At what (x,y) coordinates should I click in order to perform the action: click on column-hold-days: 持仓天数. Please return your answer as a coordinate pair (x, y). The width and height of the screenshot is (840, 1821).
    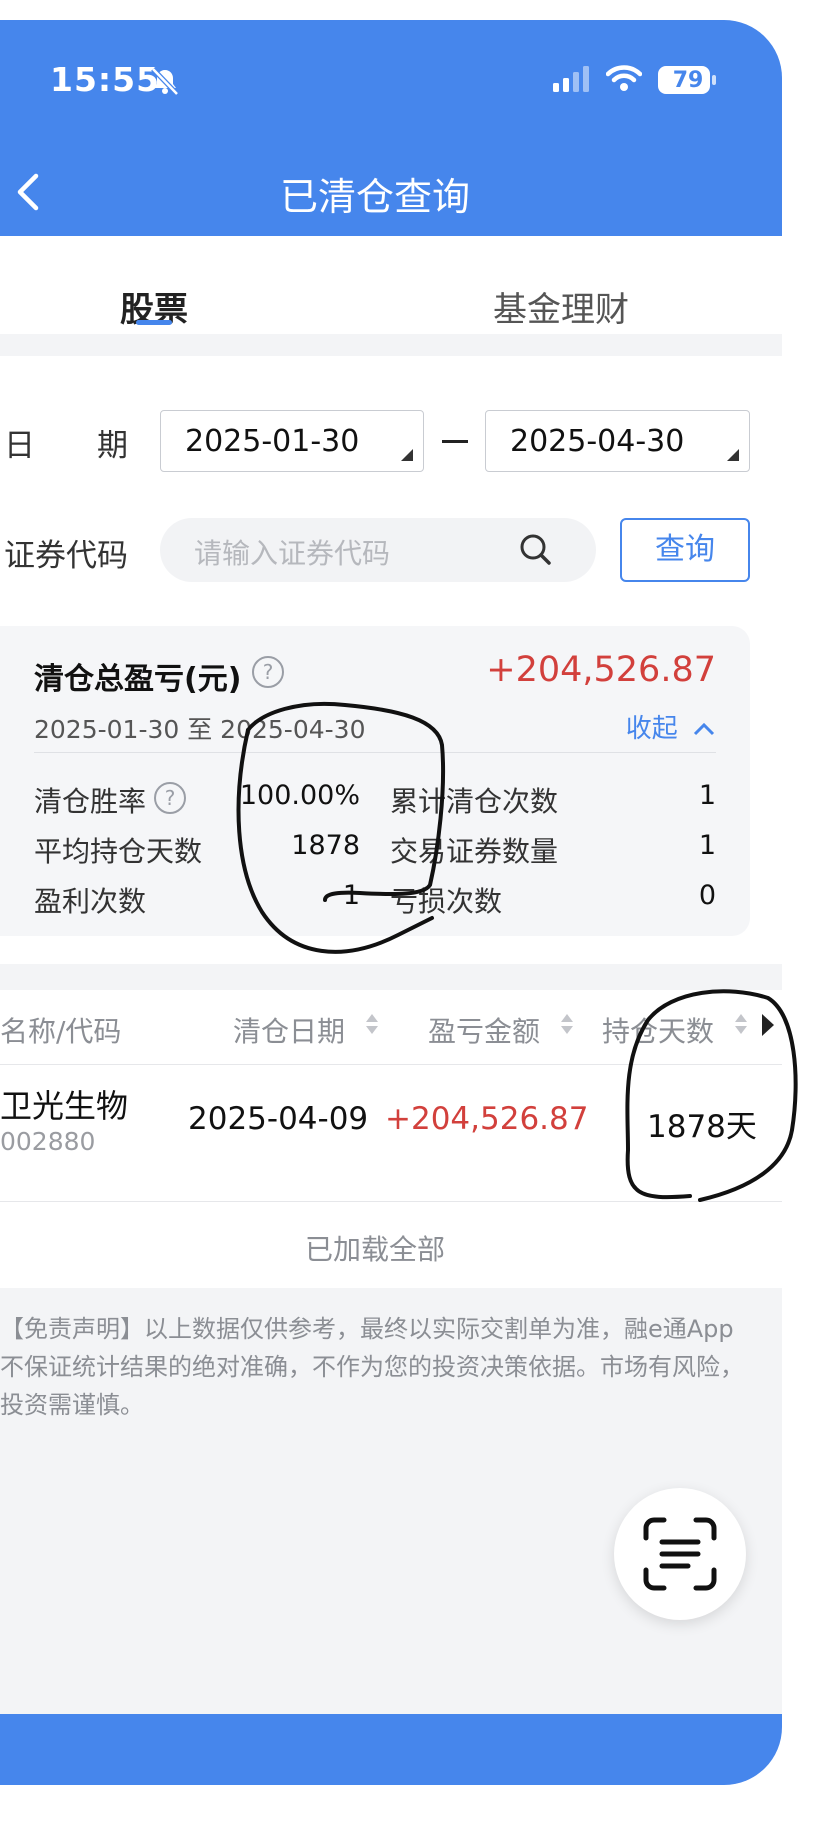
    Looking at the image, I should click on (658, 1030).